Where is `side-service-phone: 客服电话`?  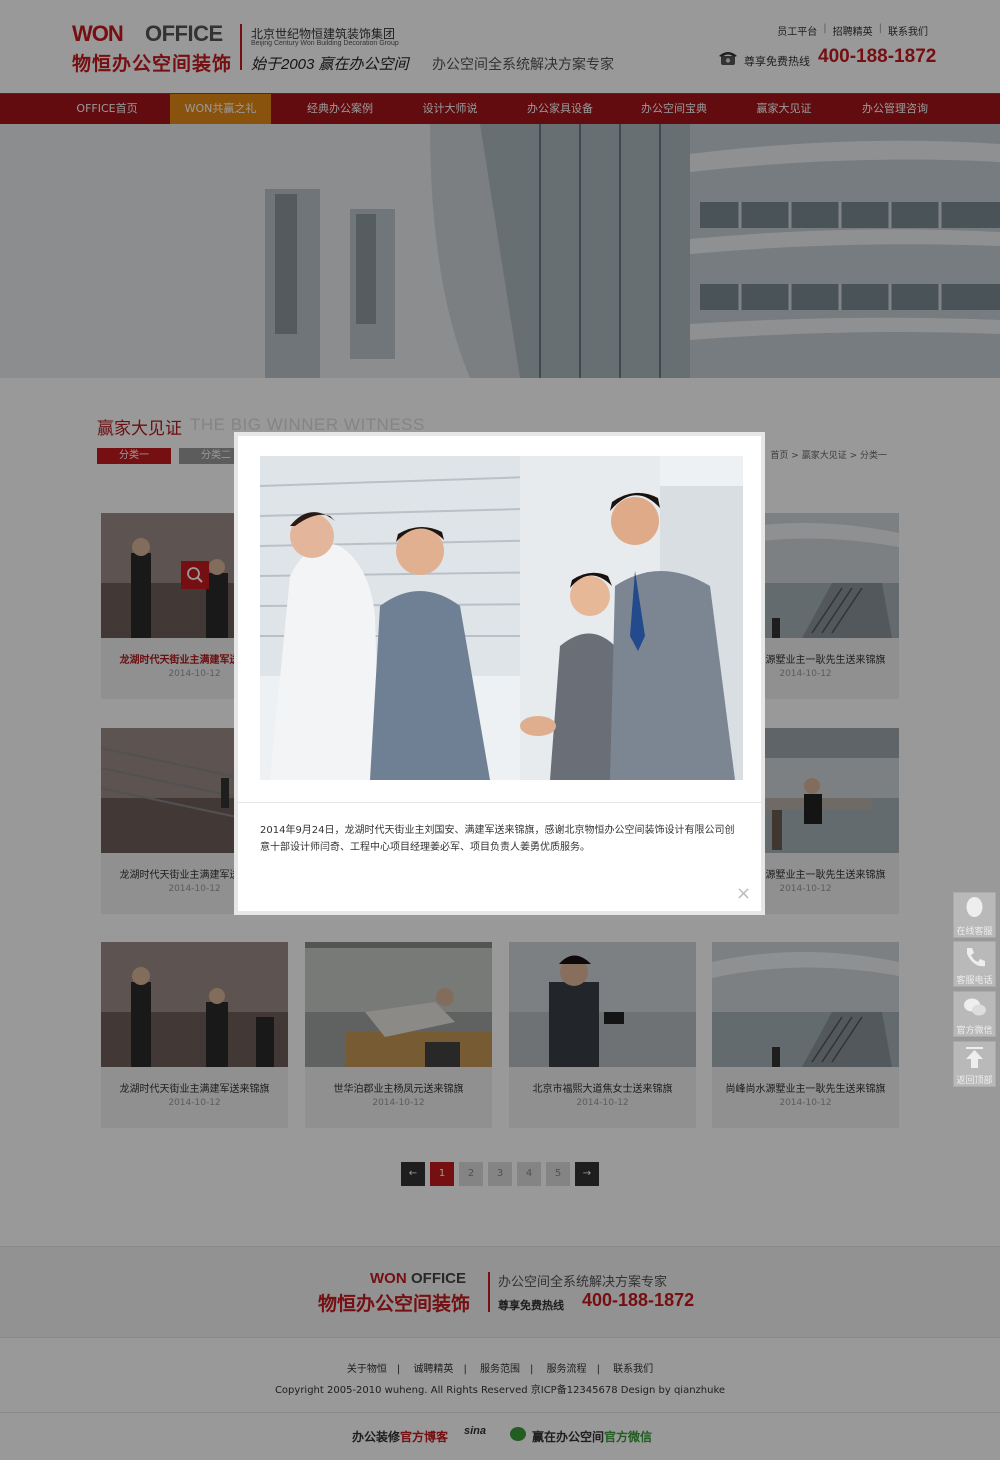
side-service-phone: 客服电话 is located at coordinates (974, 964).